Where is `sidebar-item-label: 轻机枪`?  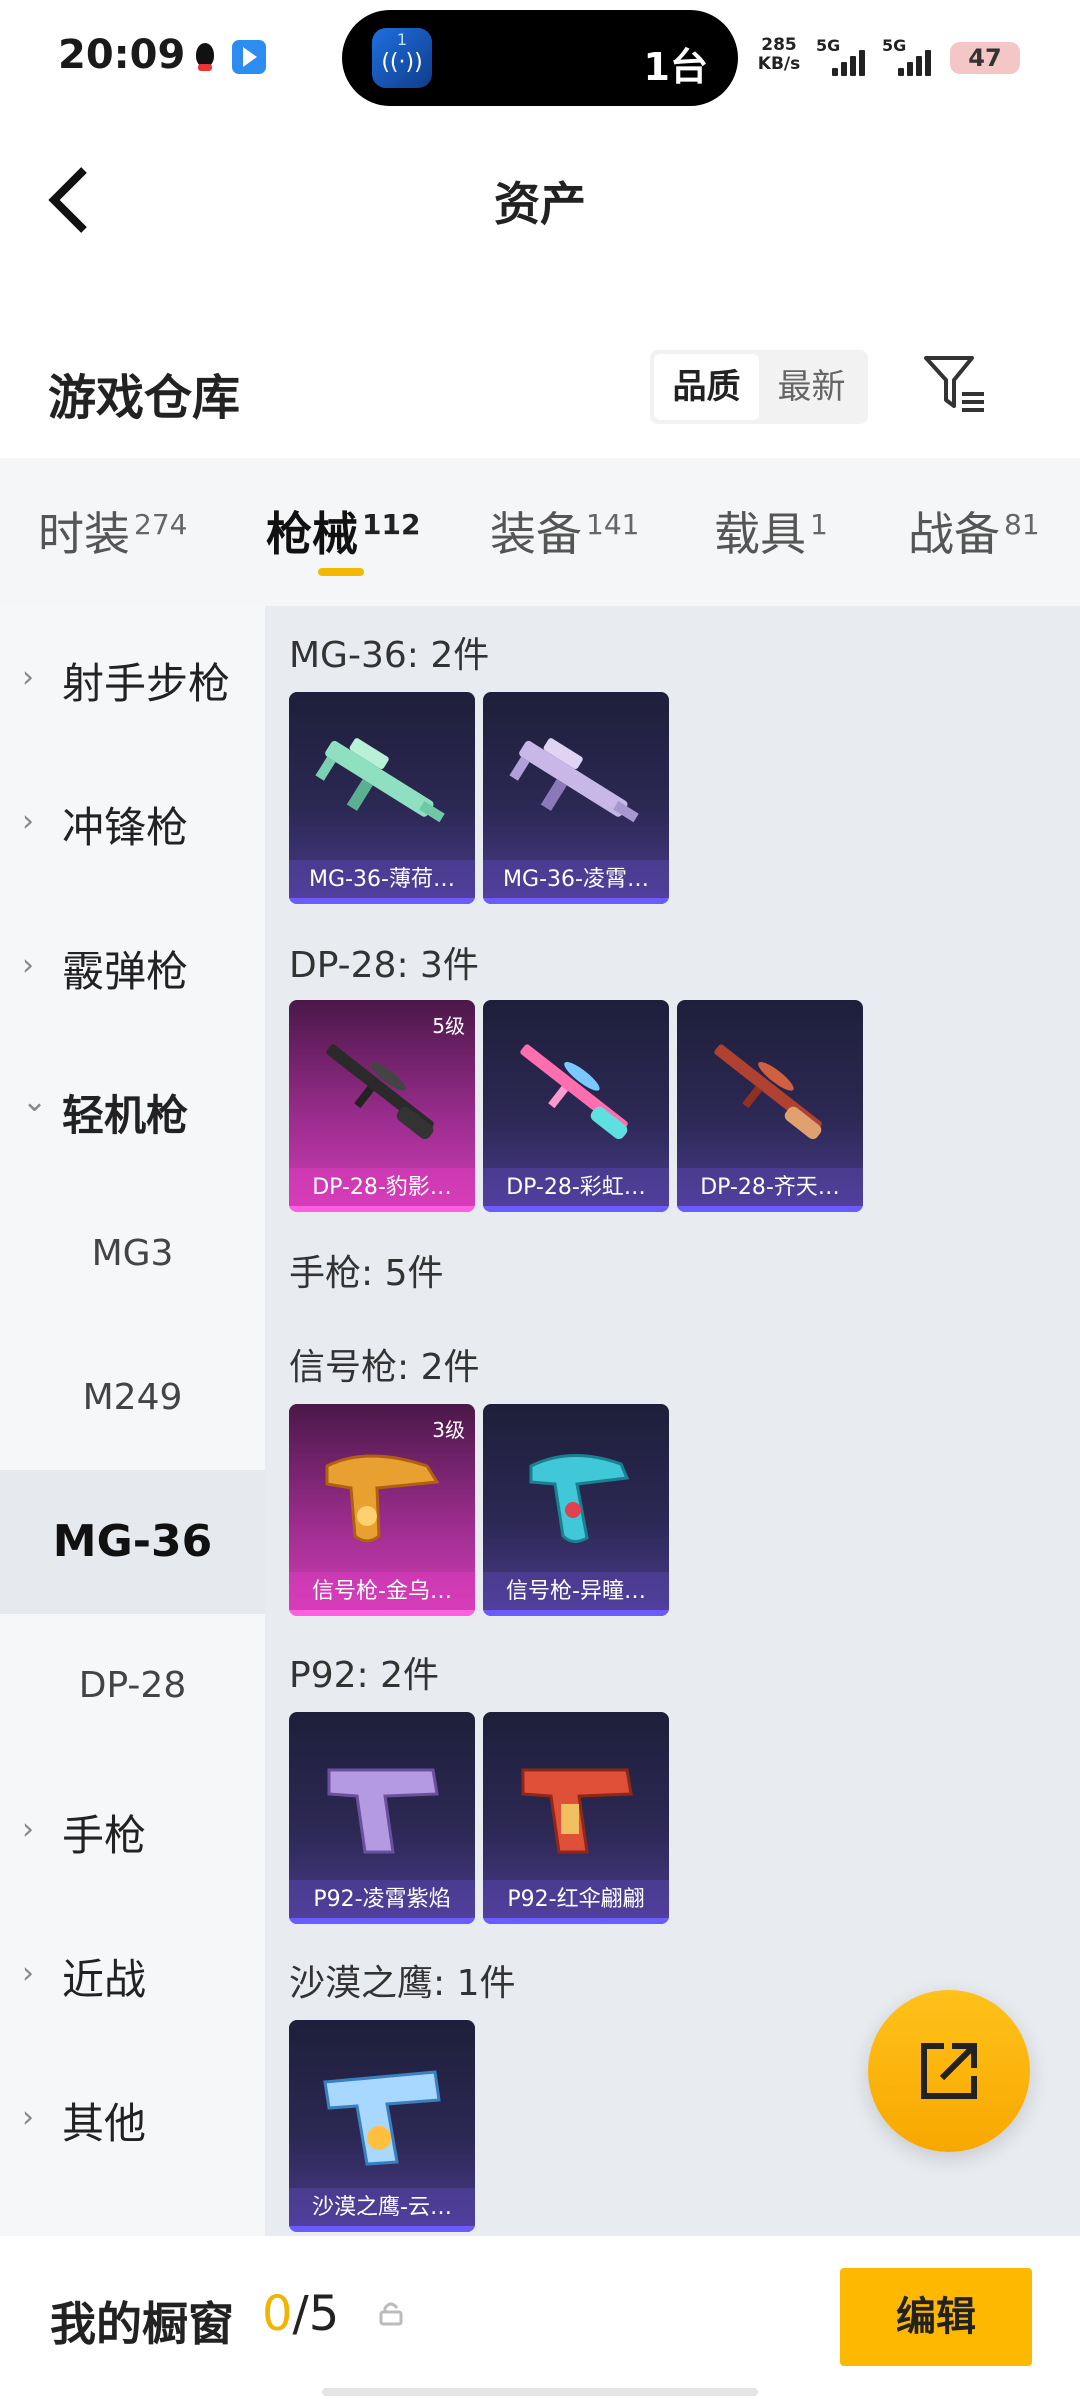 sidebar-item-label: 轻机枪 is located at coordinates (125, 1115).